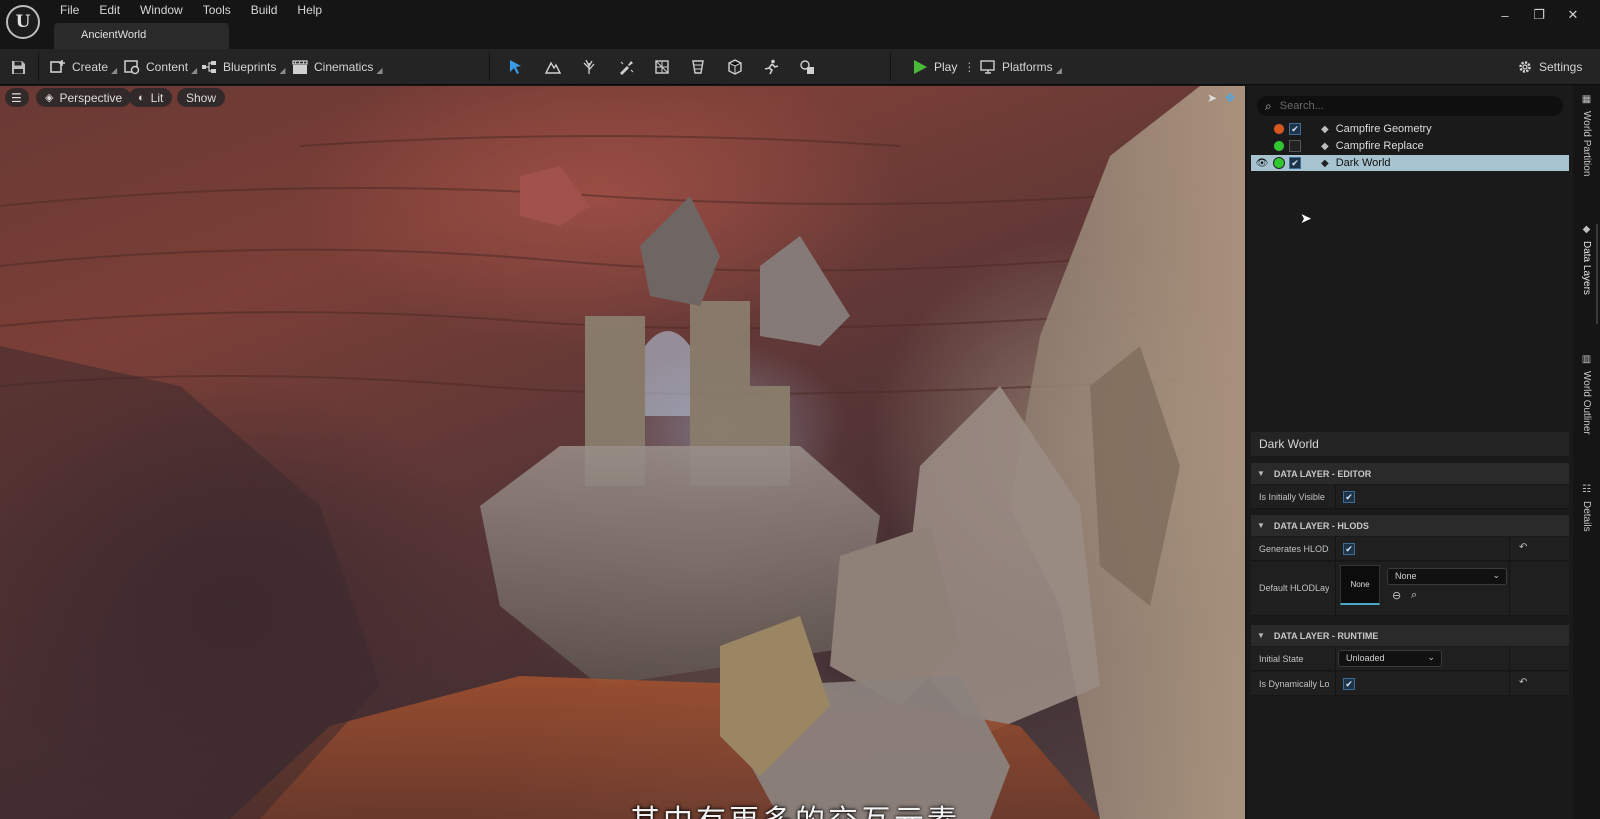 The width and height of the screenshot is (1600, 819). What do you see at coordinates (1573, 15) in the screenshot?
I see `close-icon: ✕` at bounding box center [1573, 15].